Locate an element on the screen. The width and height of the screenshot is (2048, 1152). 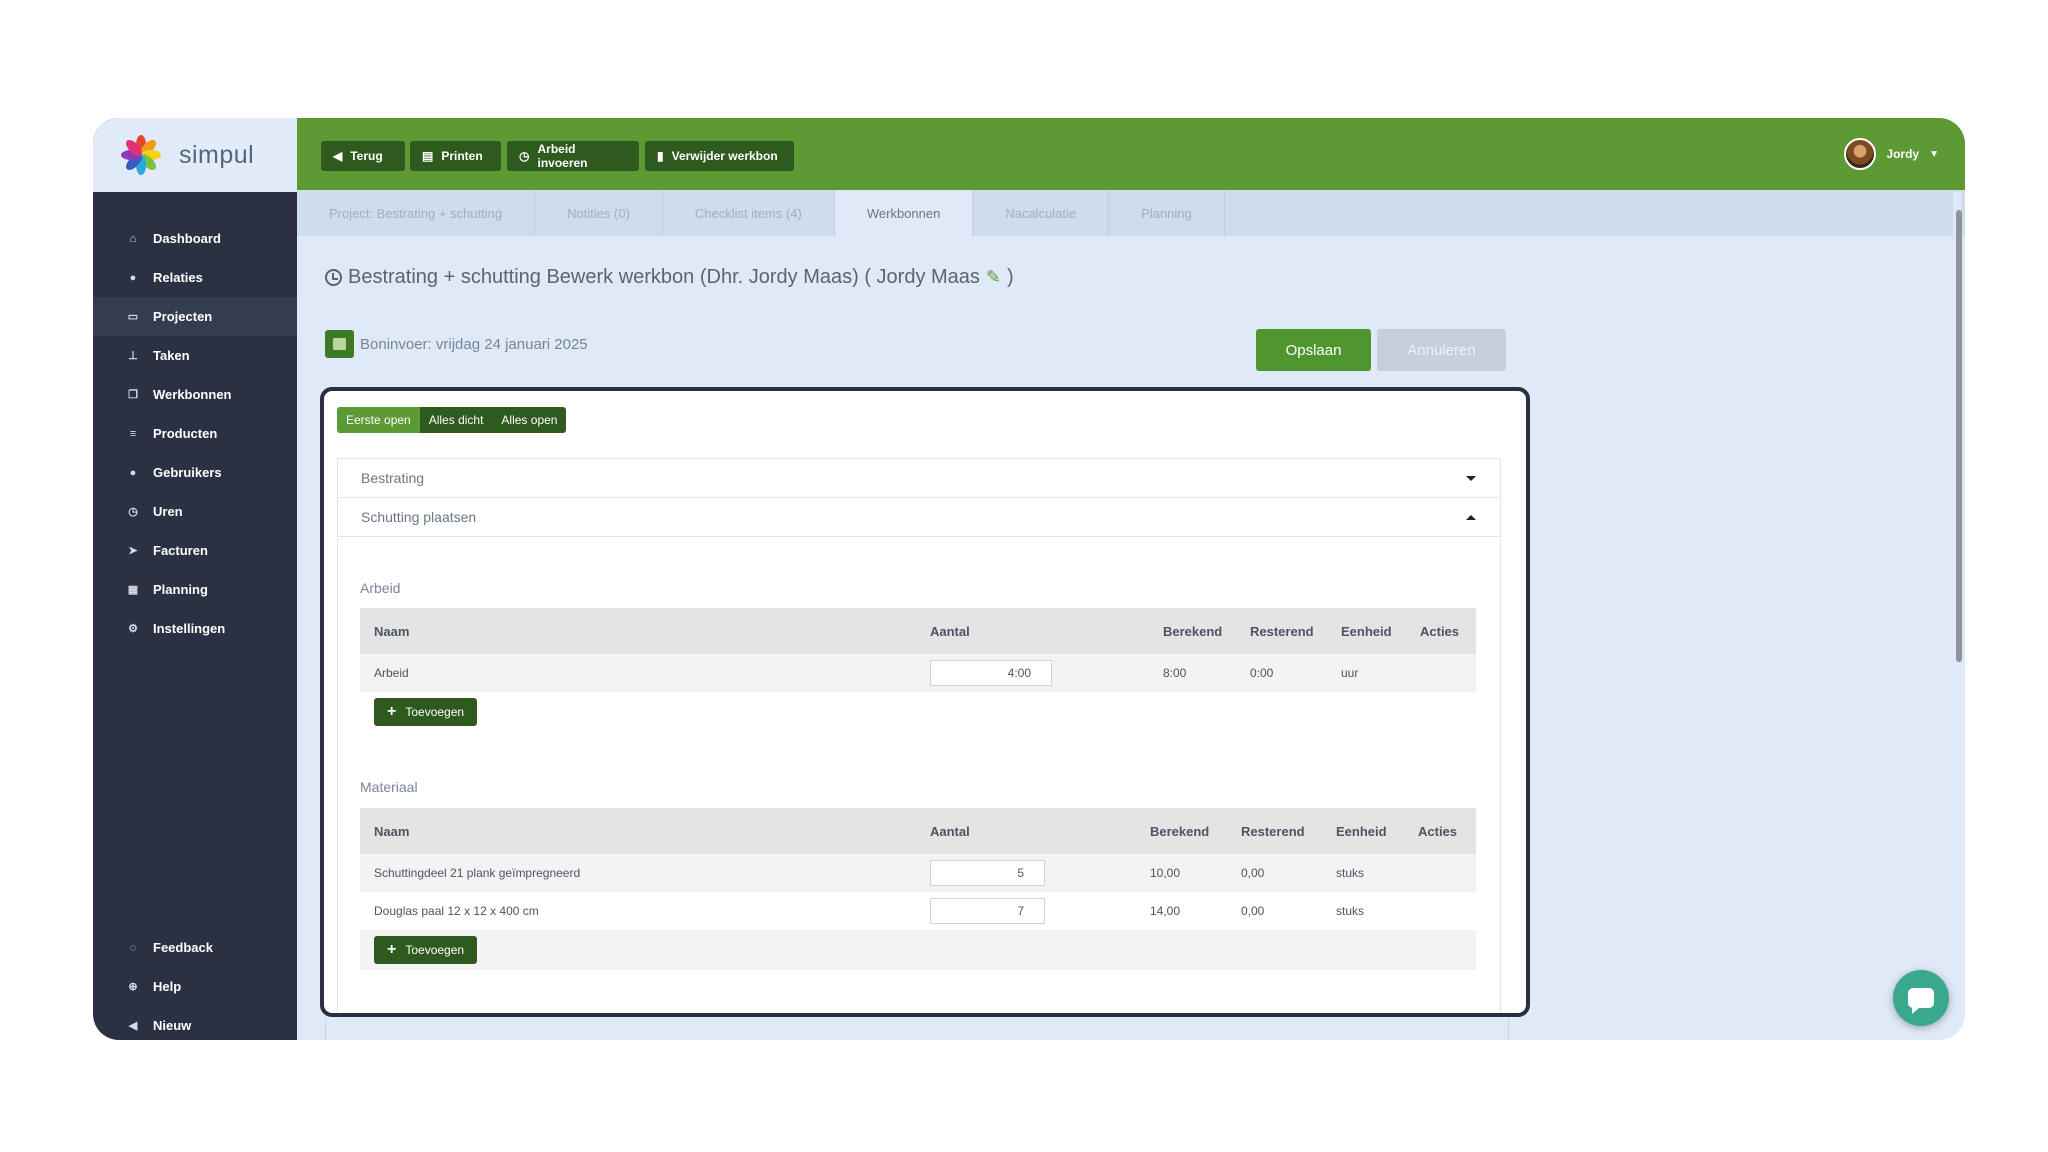
chat-bubble-icon is located at coordinates (1921, 1001).